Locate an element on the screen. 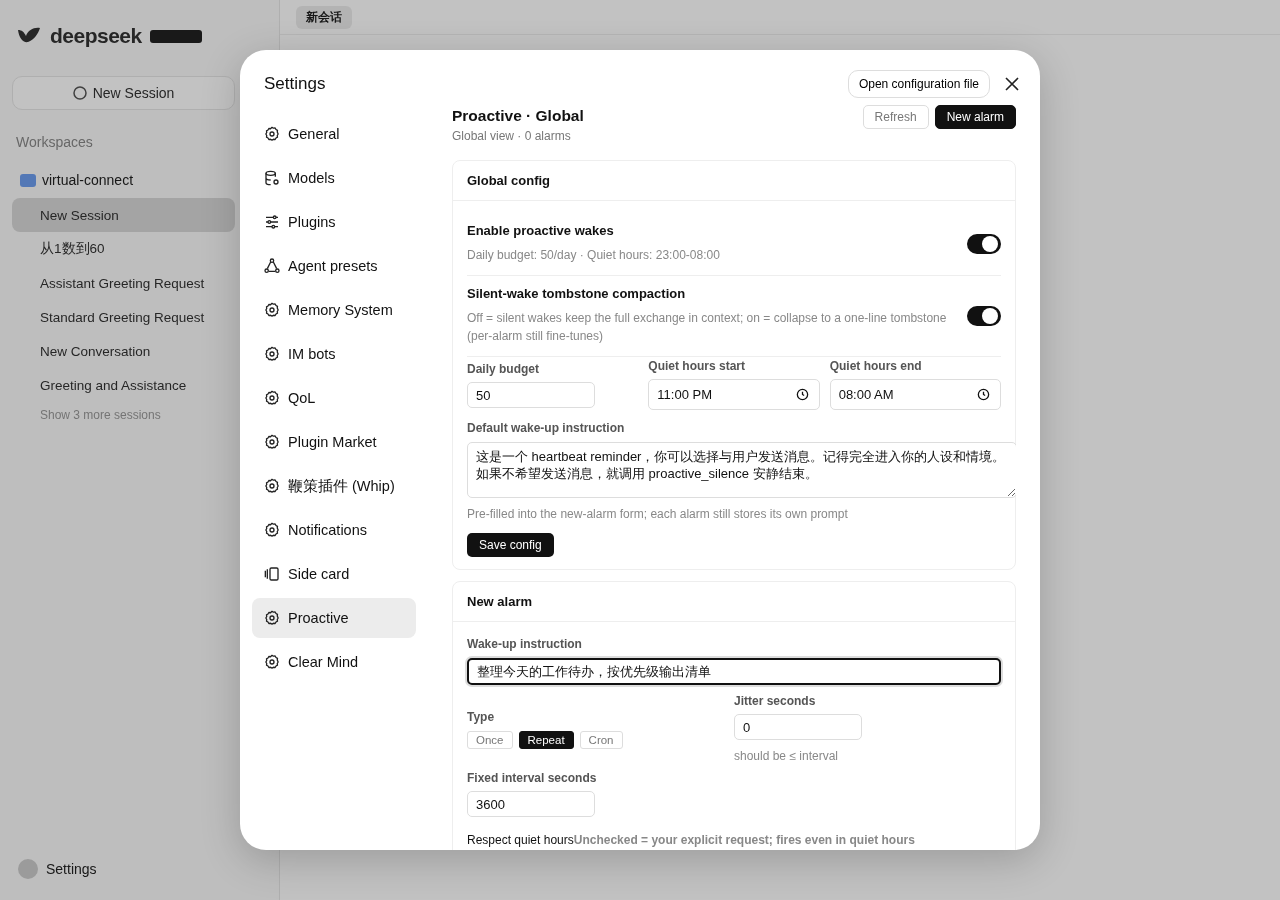 The width and height of the screenshot is (1280, 900). brand-name: deepseek is located at coordinates (96, 36).